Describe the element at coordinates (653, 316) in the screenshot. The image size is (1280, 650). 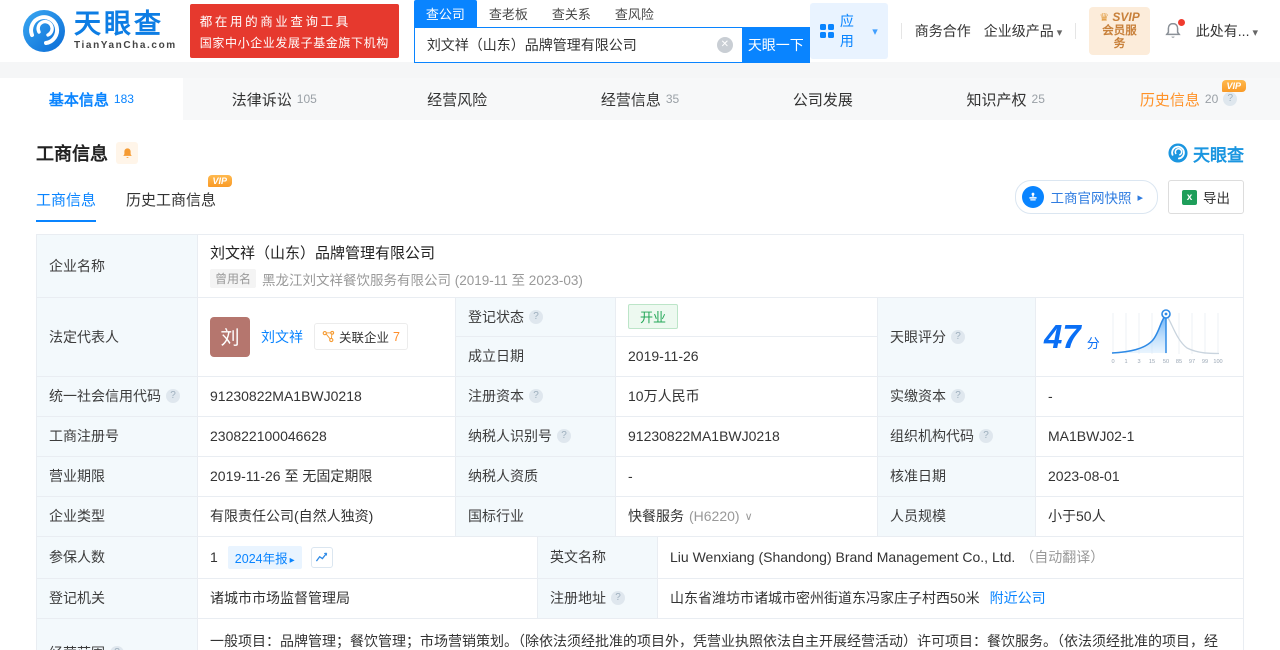
I see `status-badge: 开业` at that location.